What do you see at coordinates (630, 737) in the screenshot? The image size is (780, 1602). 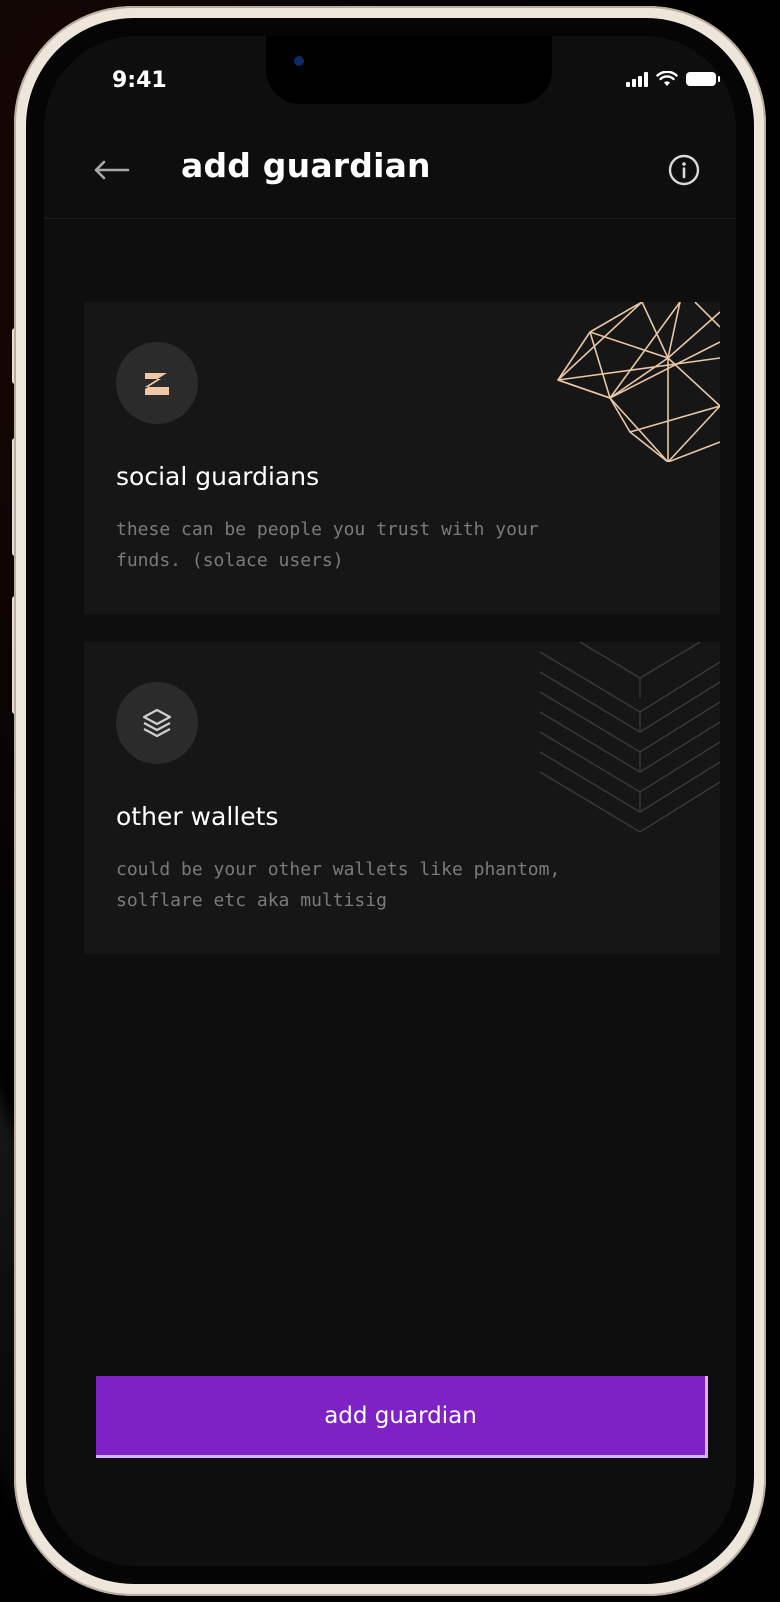 I see `stacked-layers-art` at bounding box center [630, 737].